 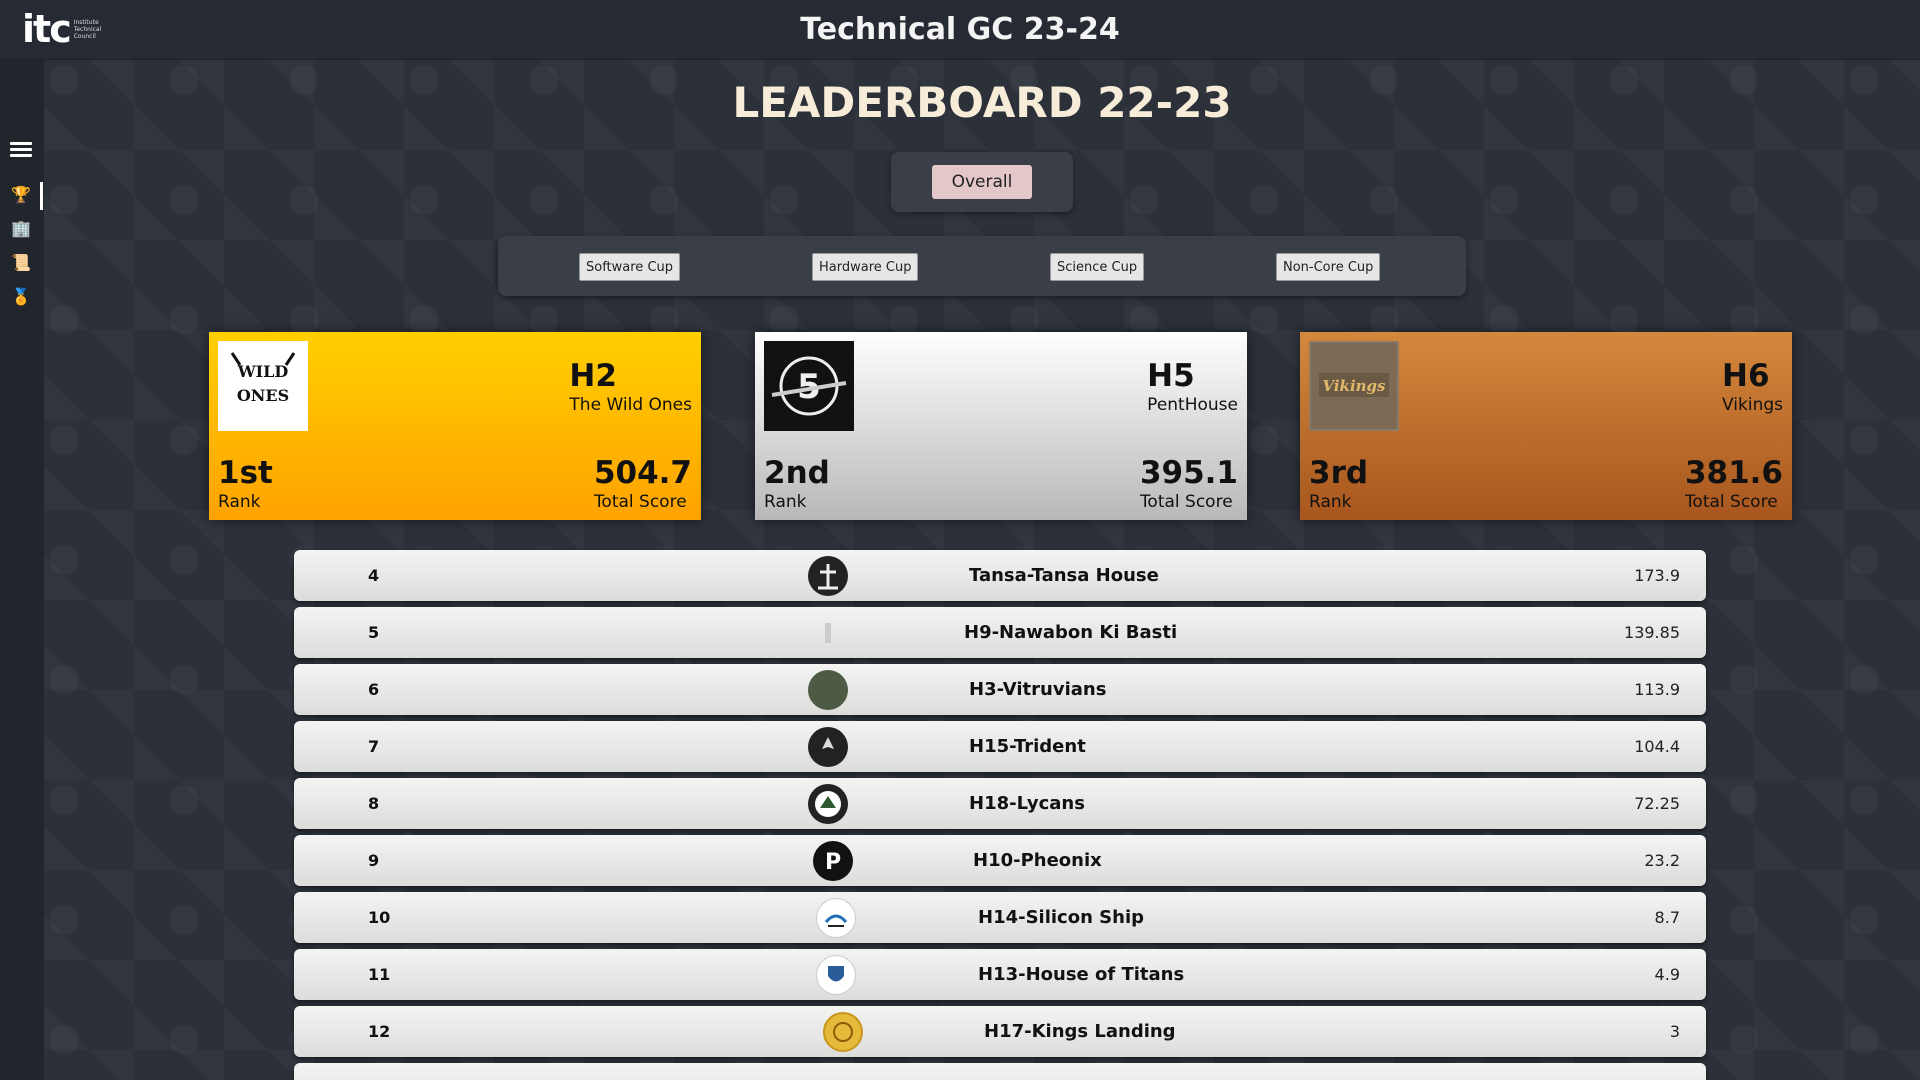 I want to click on row-house-name: H18-Lycans, so click(x=1027, y=803).